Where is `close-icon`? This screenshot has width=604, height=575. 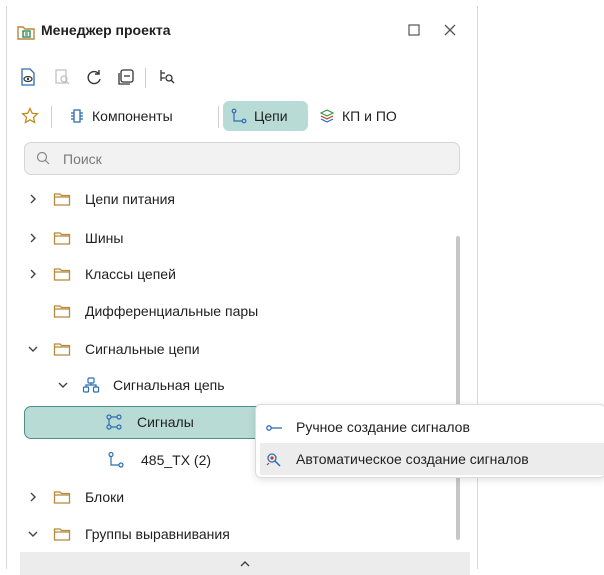
close-icon is located at coordinates (450, 30).